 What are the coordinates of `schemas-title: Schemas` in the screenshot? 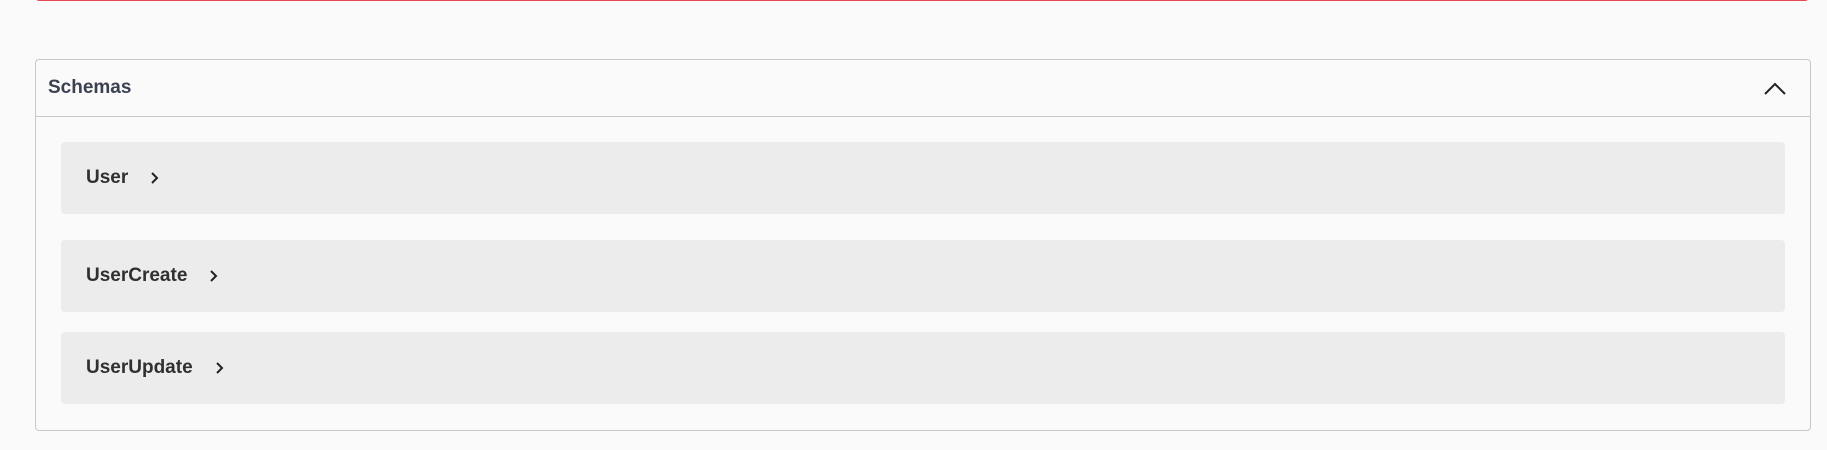 It's located at (90, 87).